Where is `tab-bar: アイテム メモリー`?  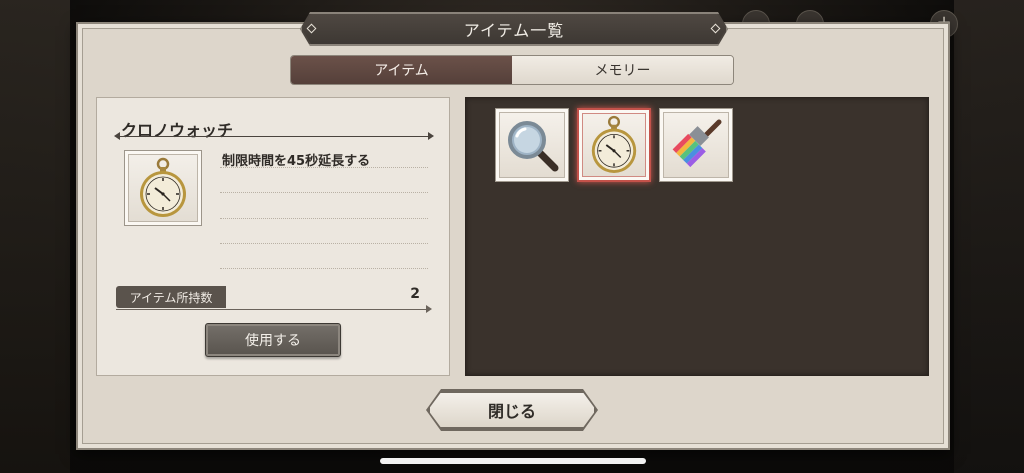 tab-bar: アイテム メモリー is located at coordinates (512, 70).